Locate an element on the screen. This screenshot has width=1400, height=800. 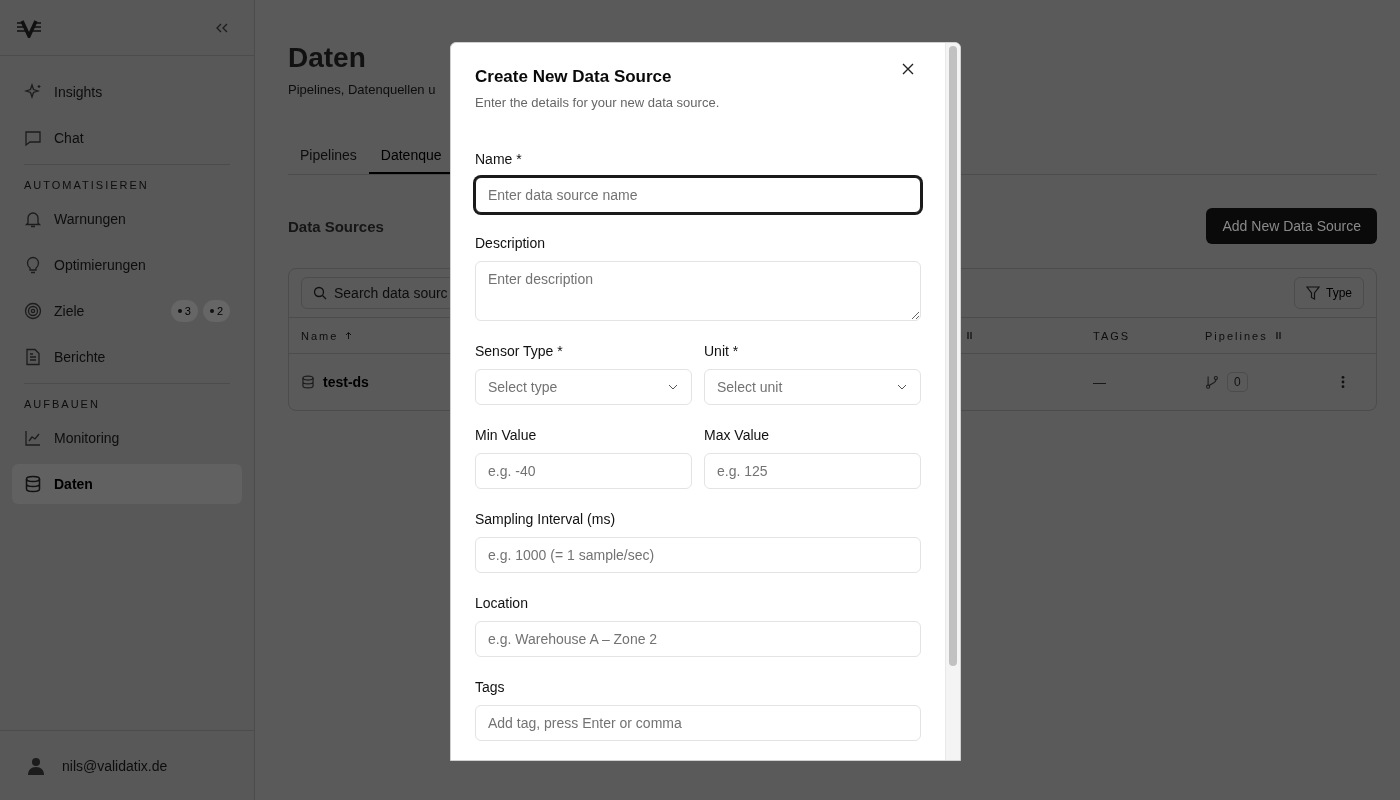
page-subtitle: Pipelines, Datenquellen u is located at coordinates (362, 89).